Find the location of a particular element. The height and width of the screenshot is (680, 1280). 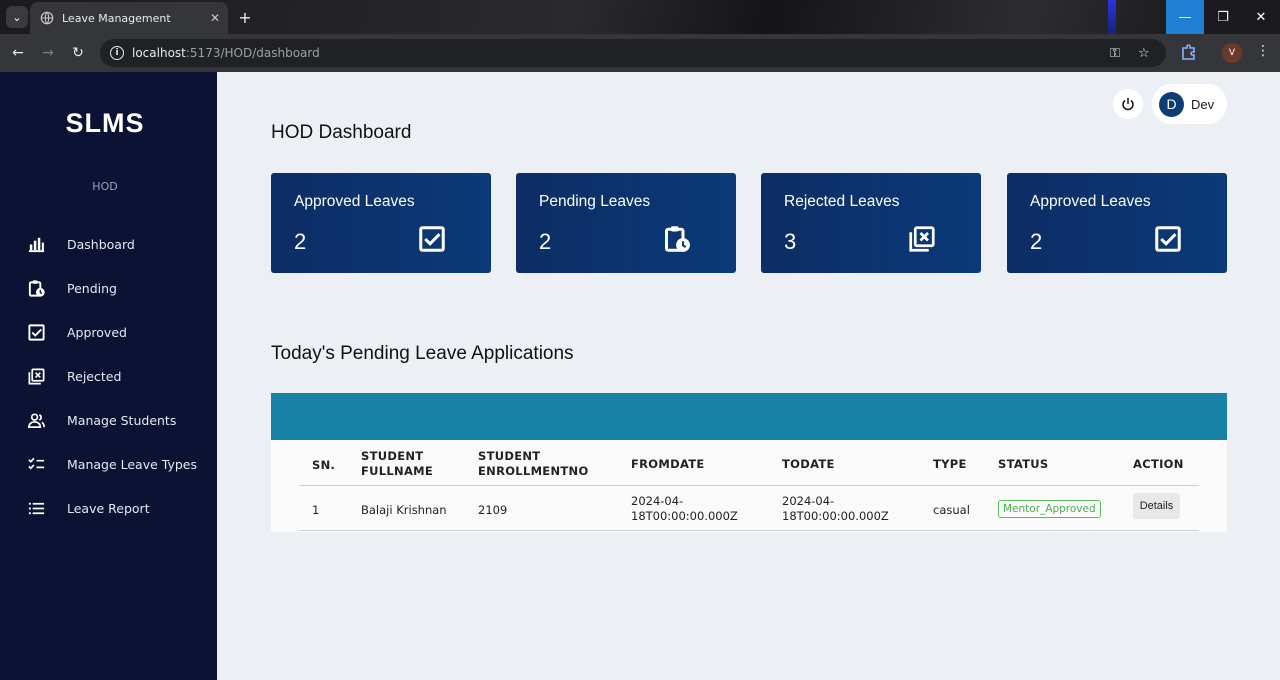

column-header-sn: SN. is located at coordinates (324, 465).